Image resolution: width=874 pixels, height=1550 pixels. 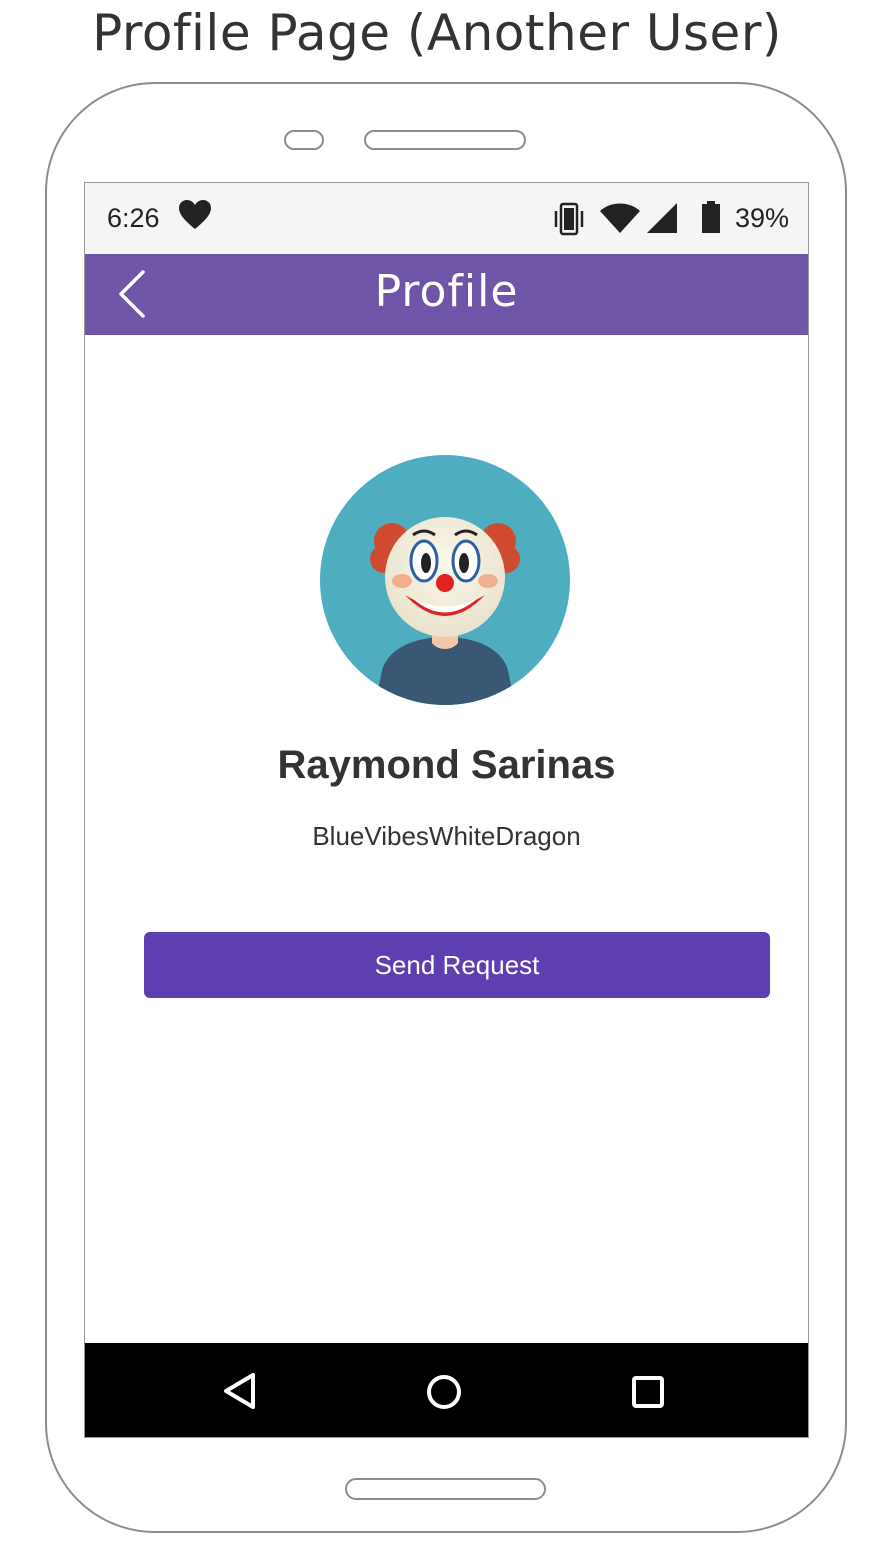 I want to click on page-caption: Profile Page (Another User), so click(x=437, y=33).